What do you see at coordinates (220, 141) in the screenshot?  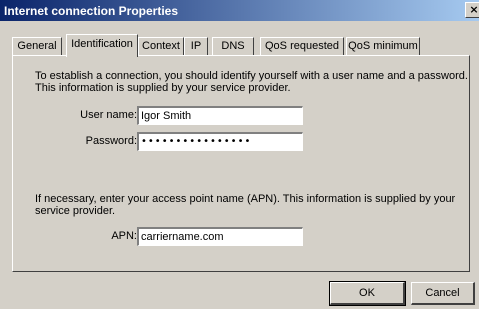 I see `password-field: ••••••••••••••••` at bounding box center [220, 141].